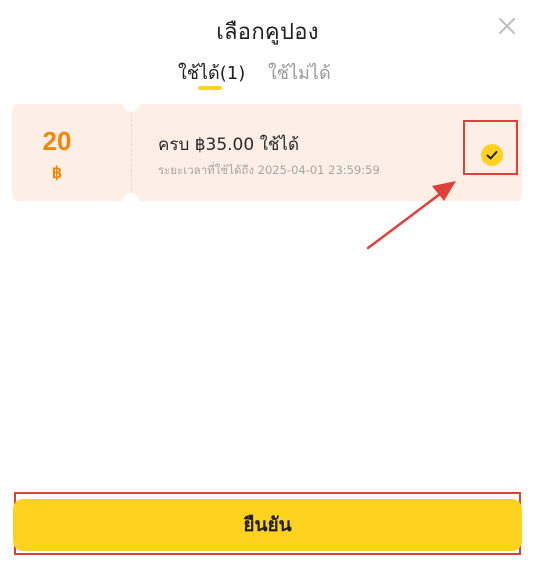 Image resolution: width=535 pixels, height=568 pixels. What do you see at coordinates (131, 104) in the screenshot?
I see `coupon-notch-top` at bounding box center [131, 104].